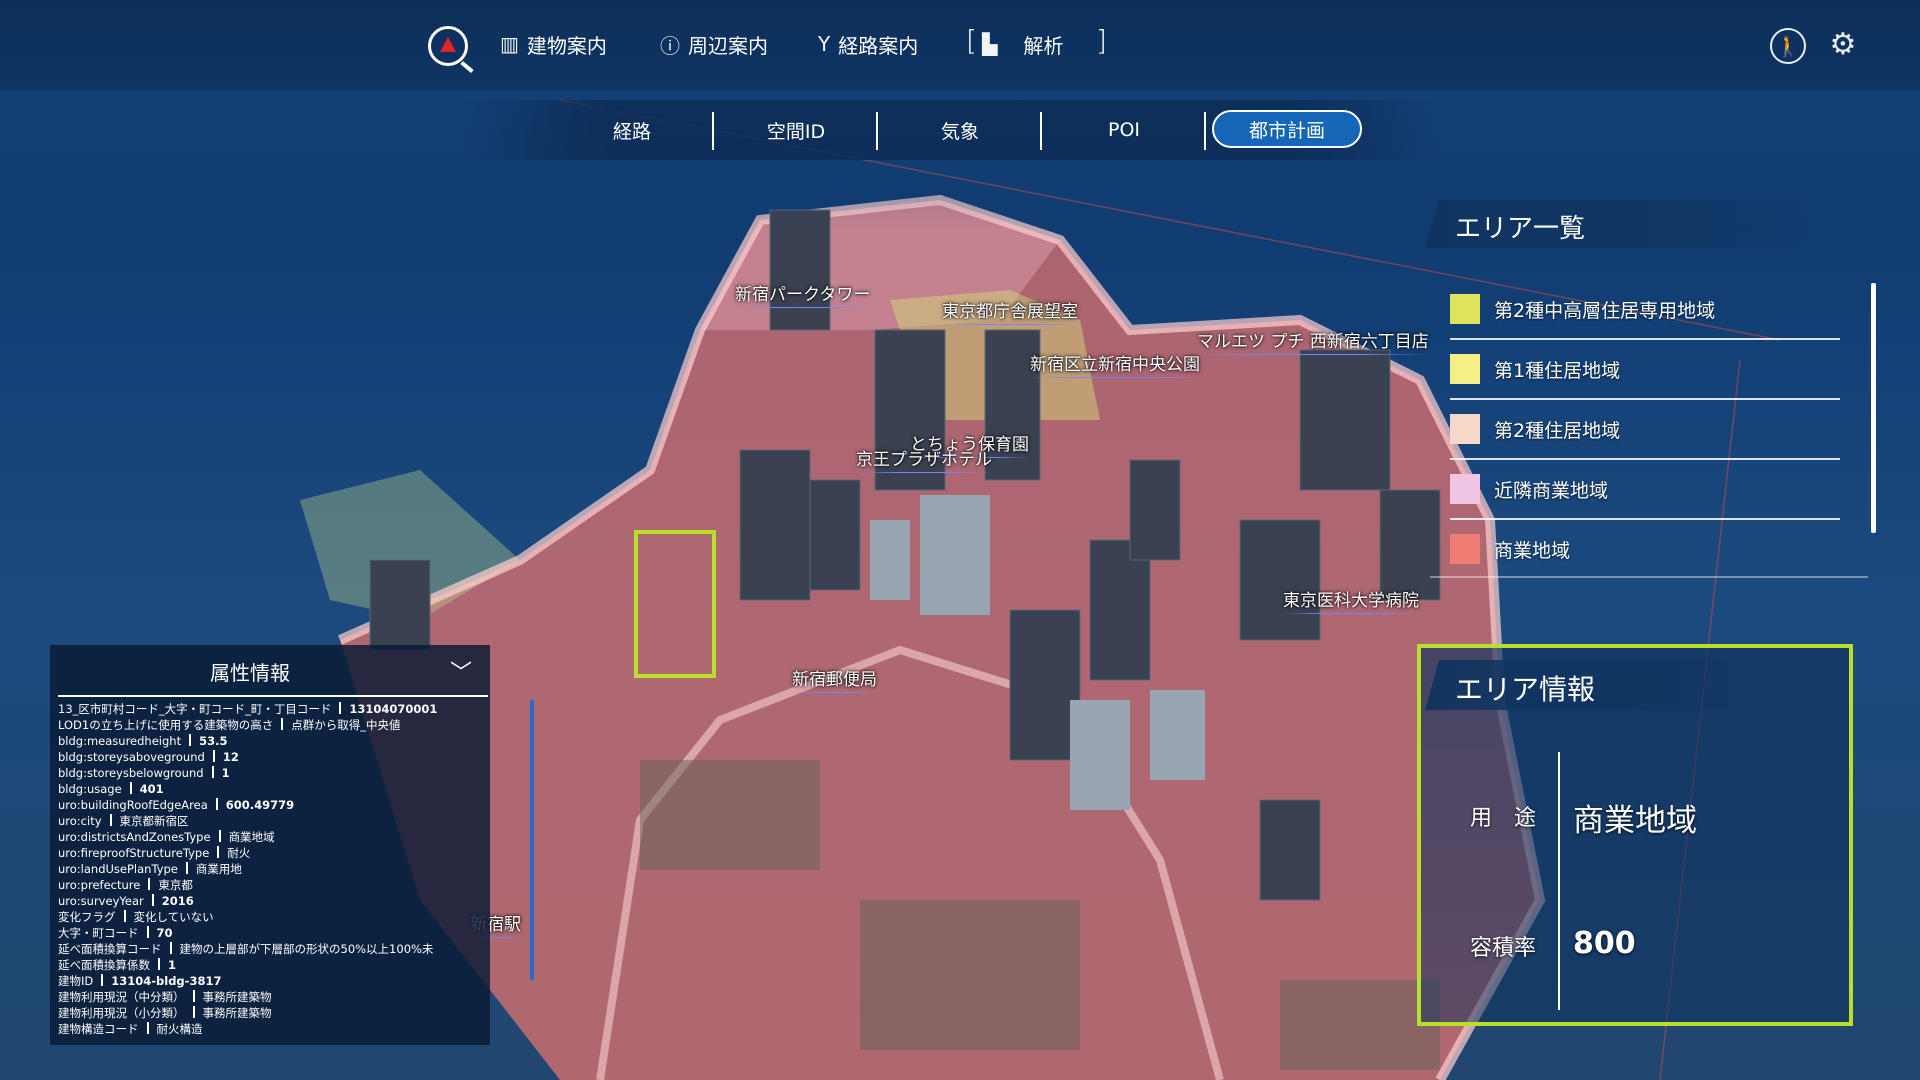 The height and width of the screenshot is (1080, 1920). Describe the element at coordinates (824, 44) in the screenshot. I see `route-icon: Y` at that location.